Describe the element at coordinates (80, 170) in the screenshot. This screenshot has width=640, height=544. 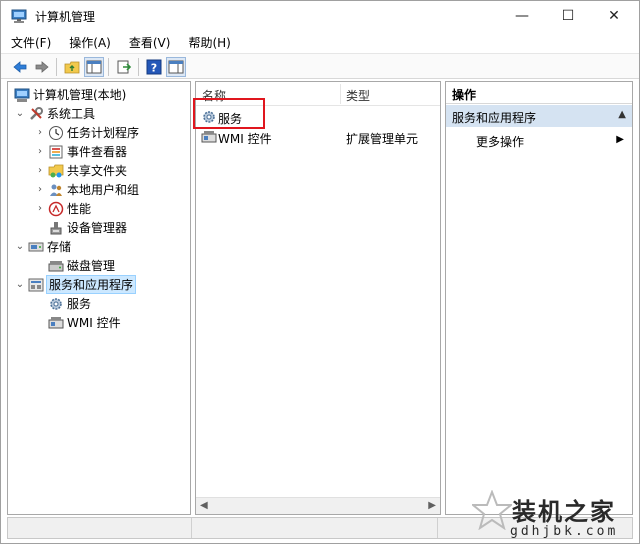
I see `tree-item-shared-folders: › 共享文件夹` at that location.